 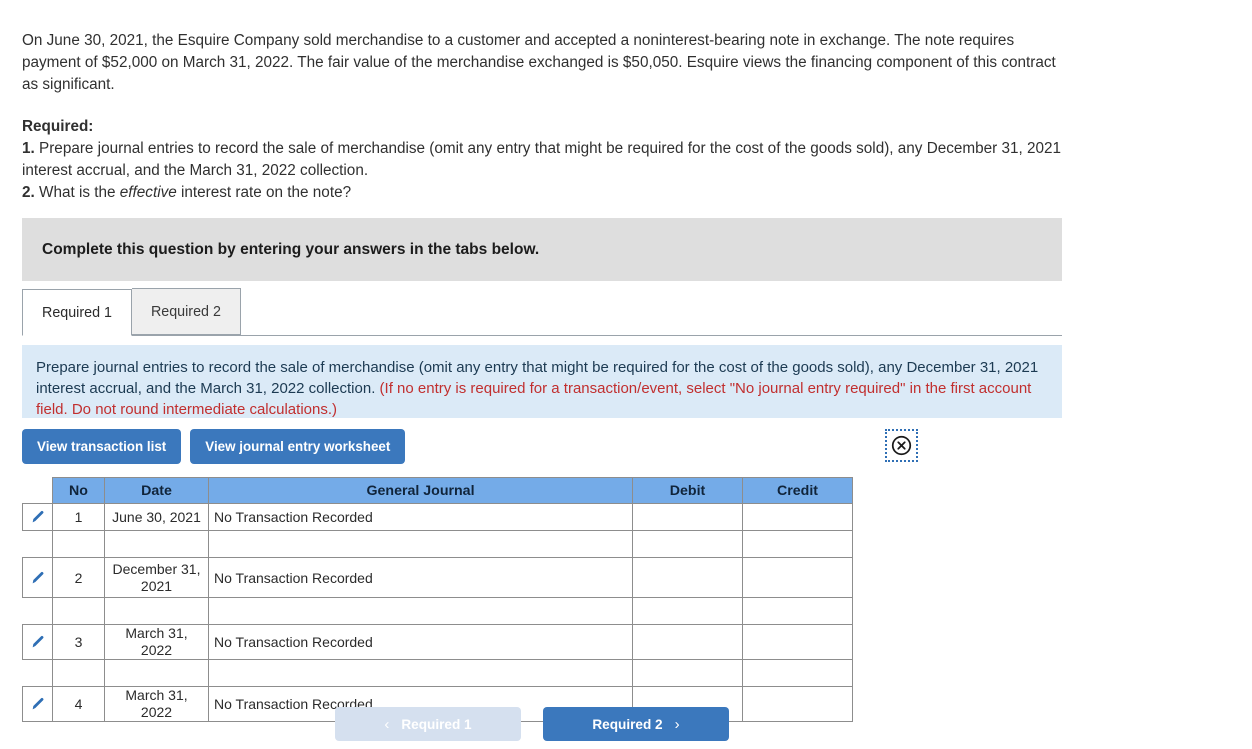 What do you see at coordinates (264, 192) in the screenshot?
I see `required-item-2-text-after: interest rate on the note?` at bounding box center [264, 192].